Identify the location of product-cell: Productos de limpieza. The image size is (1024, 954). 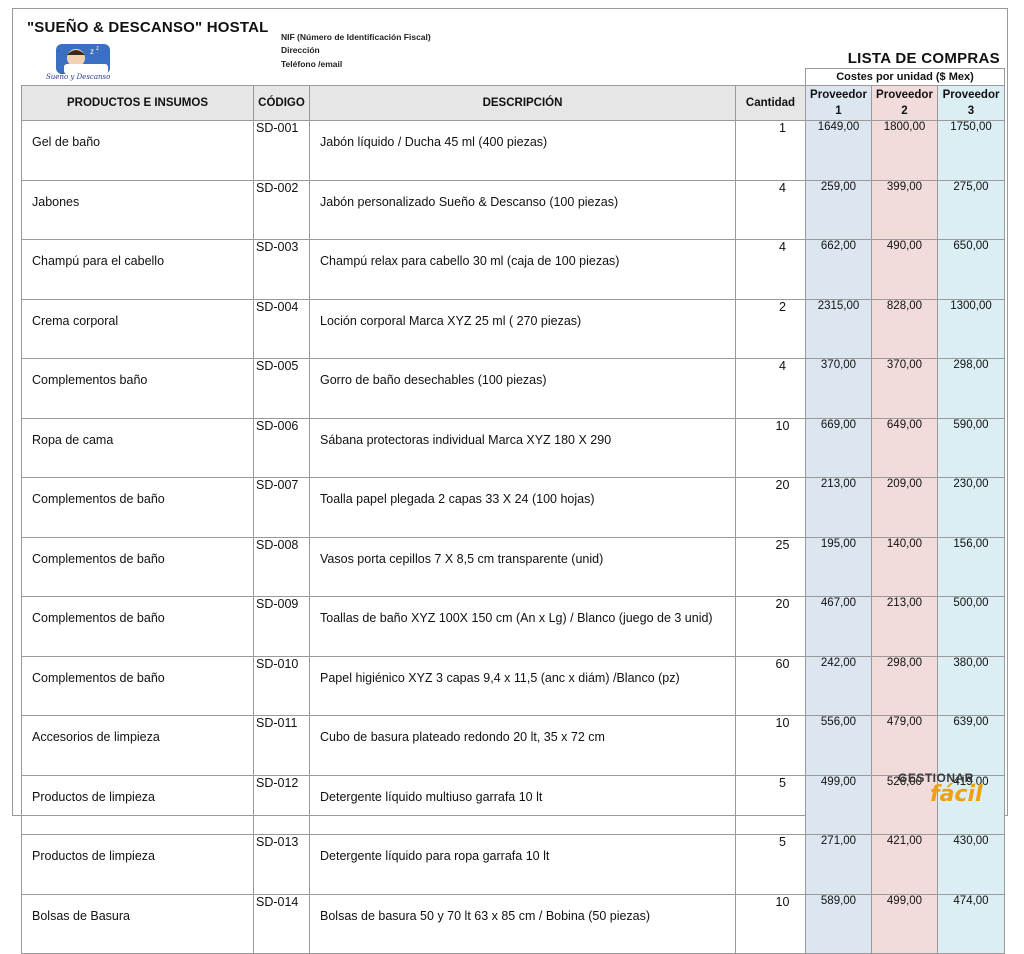
(137, 804).